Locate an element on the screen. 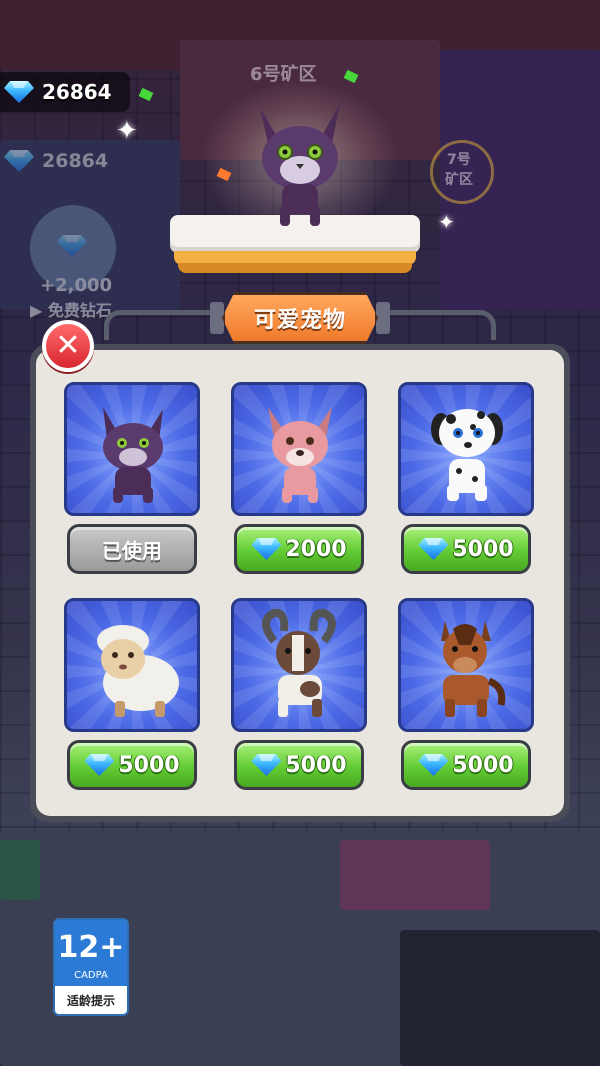  panel-title-plate: 可爱宠物 is located at coordinates (300, 318).